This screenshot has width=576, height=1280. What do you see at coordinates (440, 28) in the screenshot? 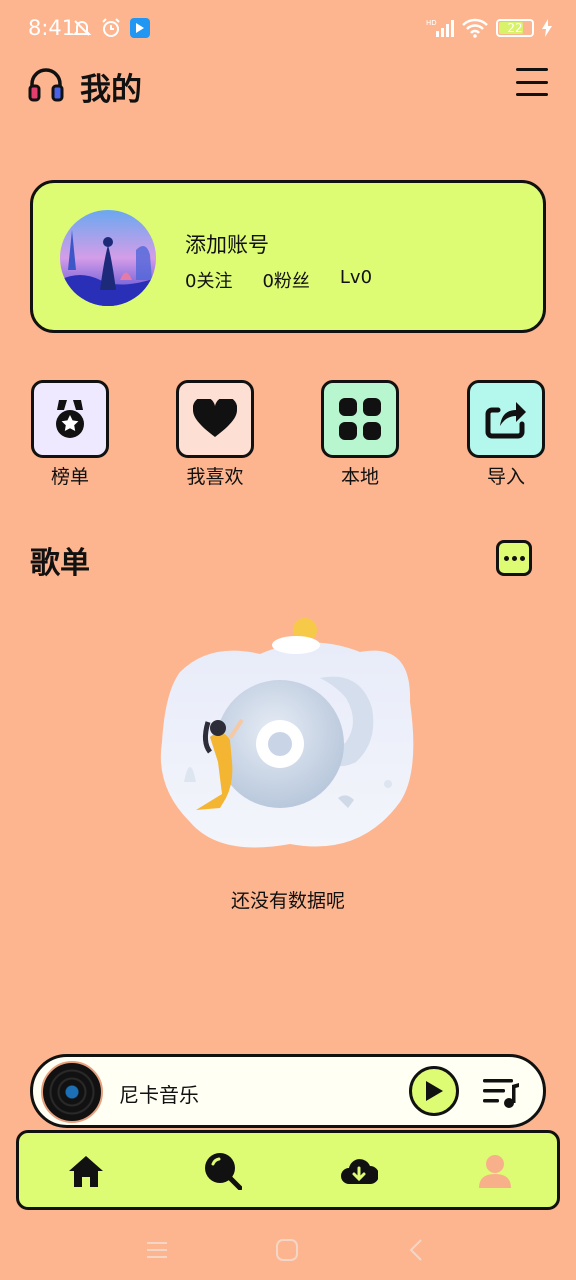
I see `signal-icon: HD` at bounding box center [440, 28].